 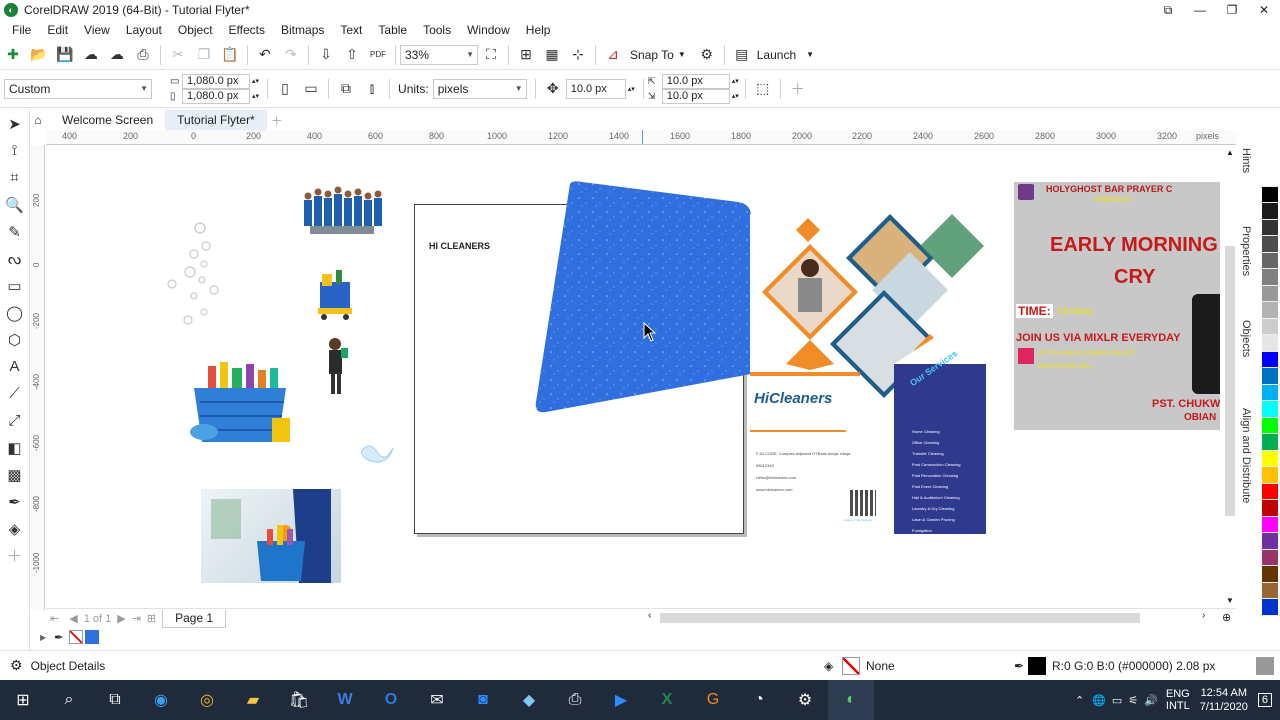 What do you see at coordinates (378, 55) in the screenshot?
I see `pdf-icon: PDF` at bounding box center [378, 55].